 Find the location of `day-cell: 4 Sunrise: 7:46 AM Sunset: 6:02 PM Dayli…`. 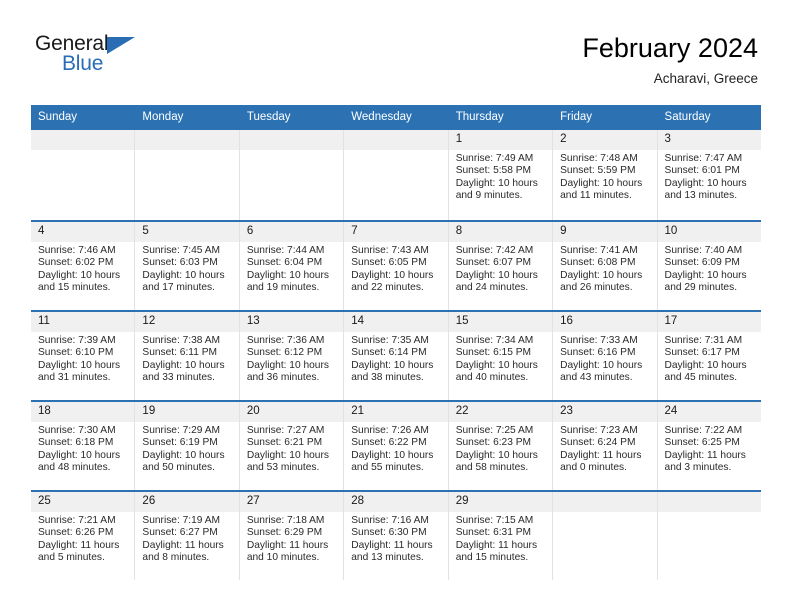

day-cell: 4 Sunrise: 7:46 AM Sunset: 6:02 PM Dayli… is located at coordinates (83, 266).